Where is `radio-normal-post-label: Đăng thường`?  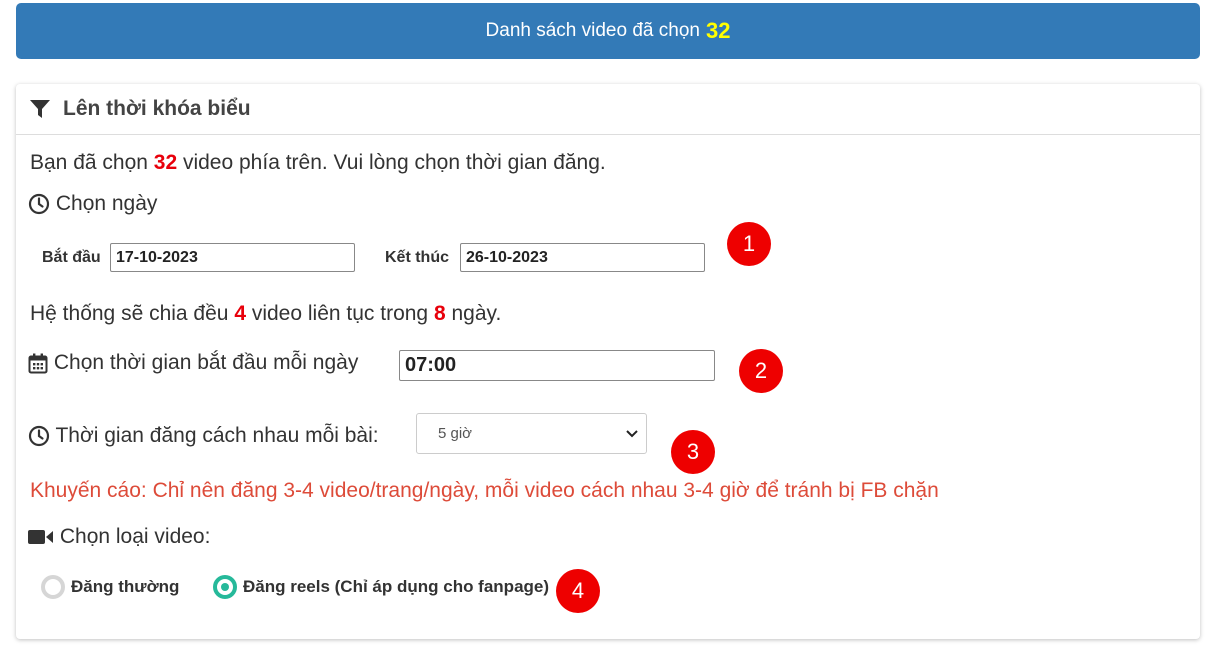 radio-normal-post-label: Đăng thường is located at coordinates (125, 587).